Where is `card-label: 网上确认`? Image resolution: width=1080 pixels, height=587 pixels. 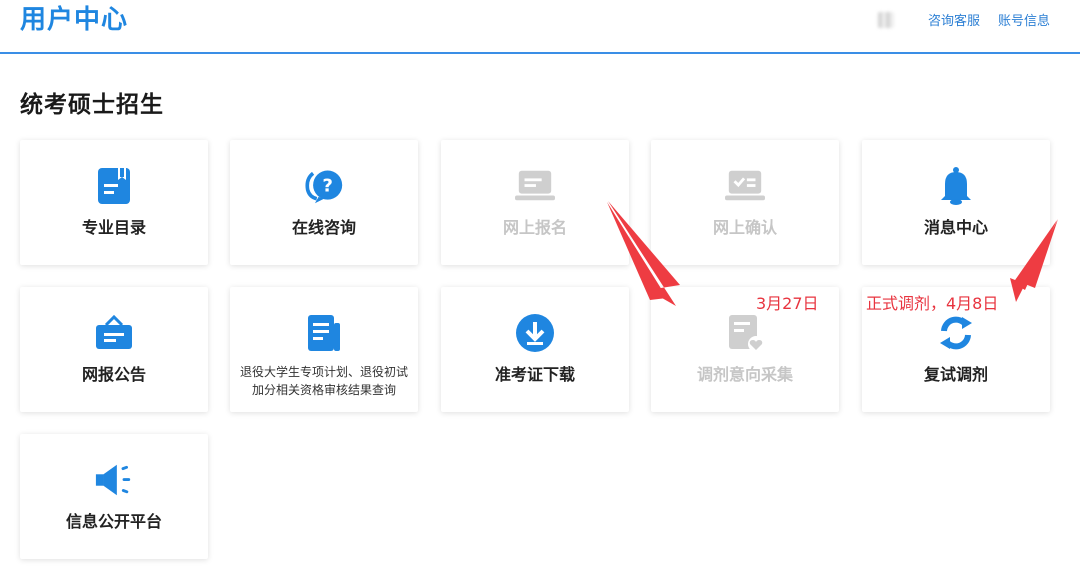 card-label: 网上确认 is located at coordinates (744, 227).